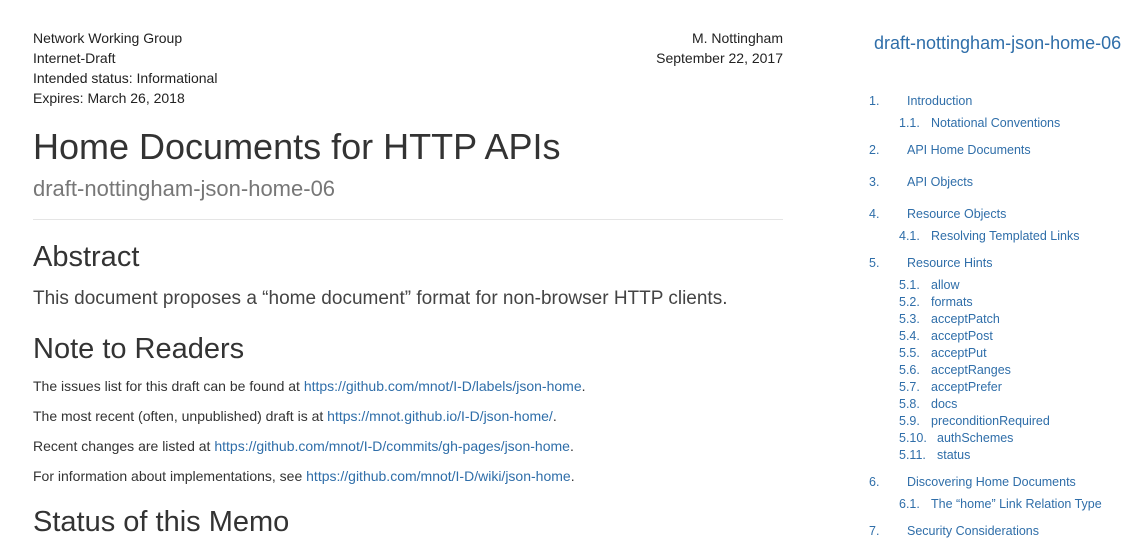  I want to click on toc-item-label: API Home Documents, so click(969, 150).